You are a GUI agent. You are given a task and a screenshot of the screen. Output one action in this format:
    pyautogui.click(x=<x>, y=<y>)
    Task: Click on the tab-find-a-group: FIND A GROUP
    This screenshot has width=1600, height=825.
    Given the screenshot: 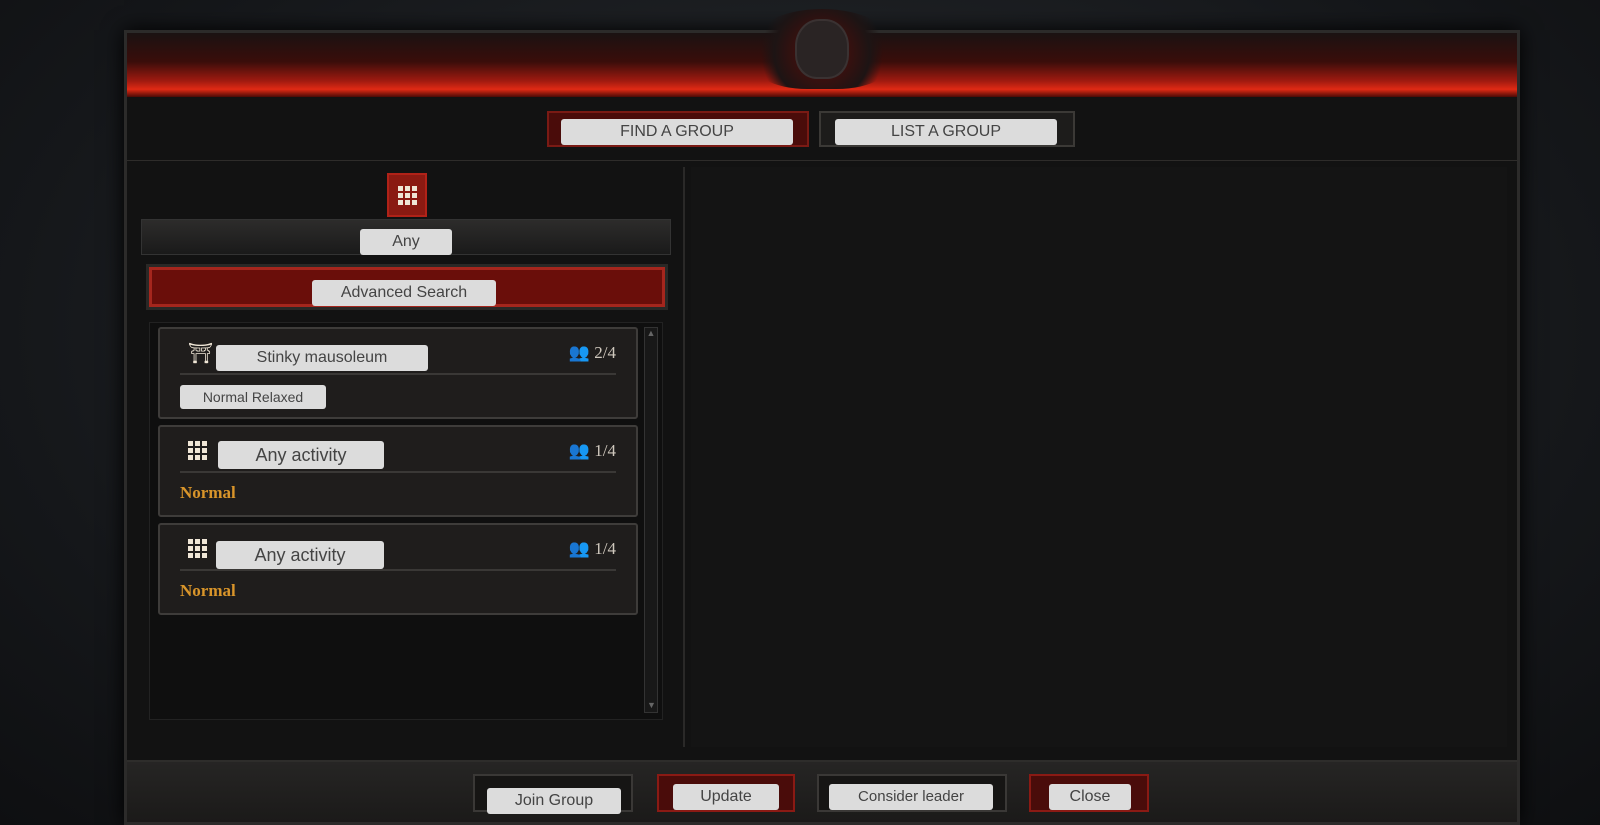 What is the action you would take?
    pyautogui.click(x=678, y=129)
    